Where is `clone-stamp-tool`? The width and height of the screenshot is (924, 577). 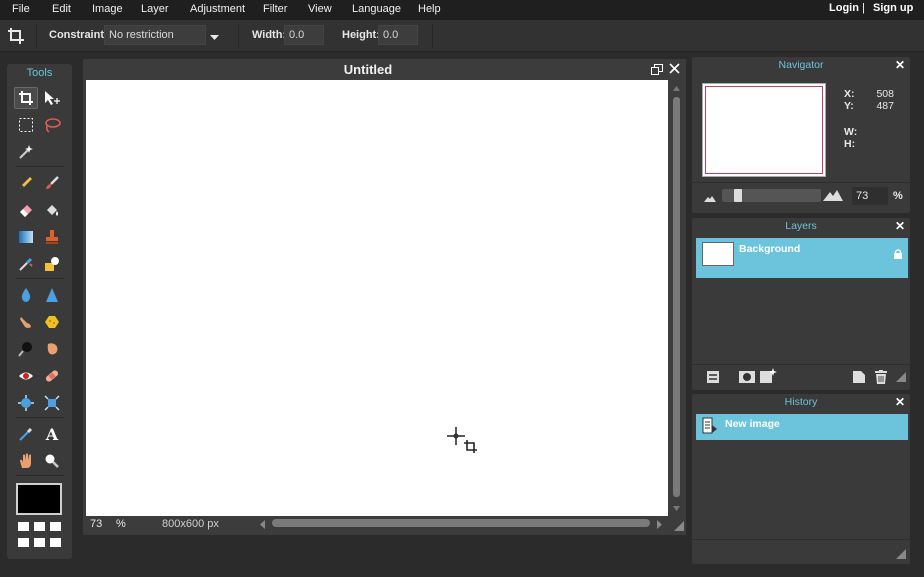 clone-stamp-tool is located at coordinates (52, 237).